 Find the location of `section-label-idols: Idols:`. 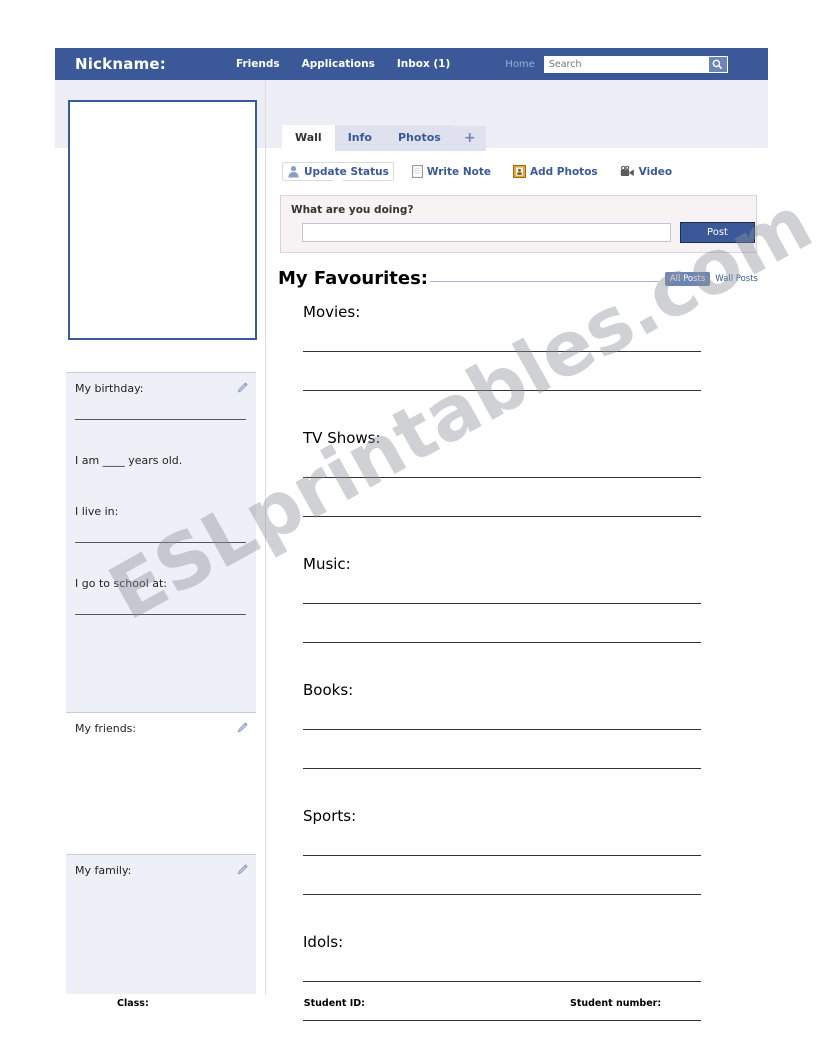

section-label-idols: Idols: is located at coordinates (323, 942).